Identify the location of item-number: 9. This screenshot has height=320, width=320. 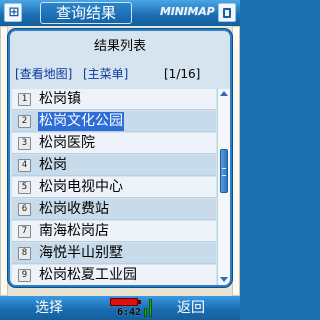
(24, 275).